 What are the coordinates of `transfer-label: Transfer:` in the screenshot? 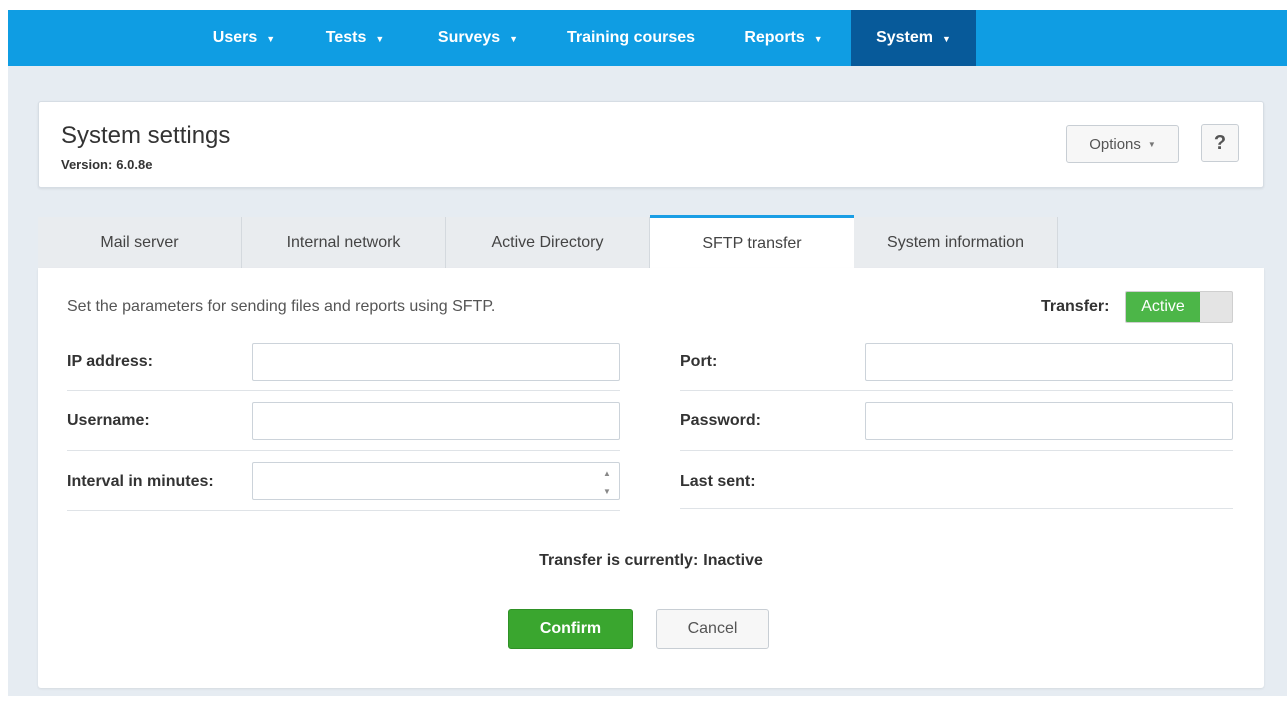 It's located at (1075, 306).